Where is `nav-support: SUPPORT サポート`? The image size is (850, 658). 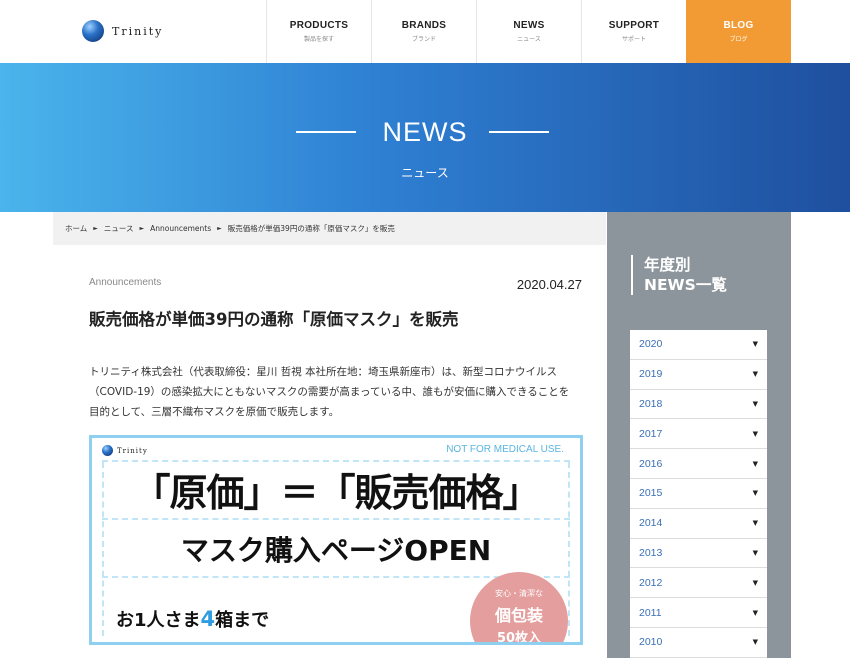
nav-support: SUPPORT サポート is located at coordinates (633, 31).